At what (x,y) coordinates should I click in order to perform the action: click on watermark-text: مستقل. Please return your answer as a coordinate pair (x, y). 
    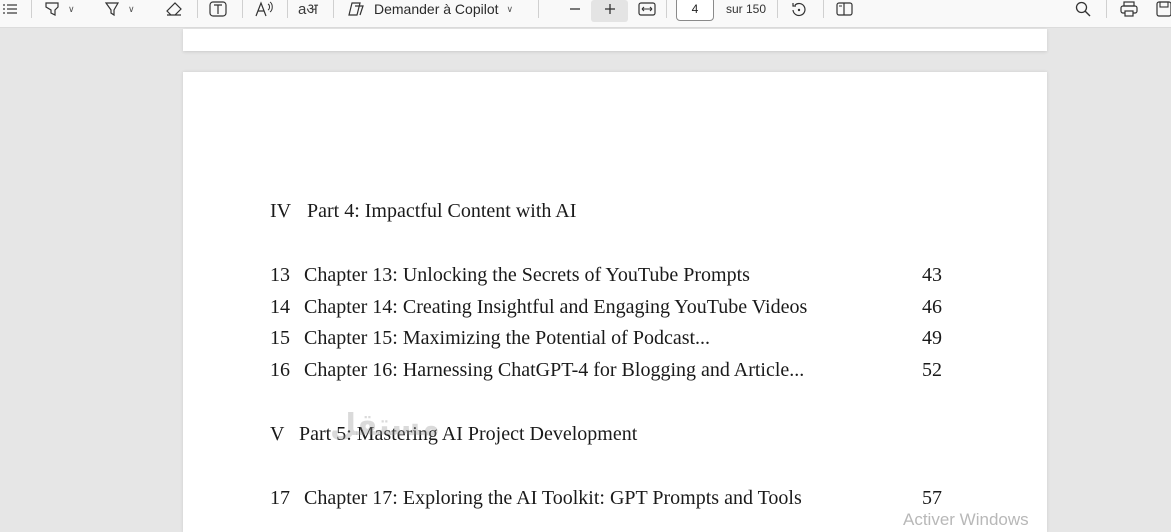
    Looking at the image, I should click on (385, 425).